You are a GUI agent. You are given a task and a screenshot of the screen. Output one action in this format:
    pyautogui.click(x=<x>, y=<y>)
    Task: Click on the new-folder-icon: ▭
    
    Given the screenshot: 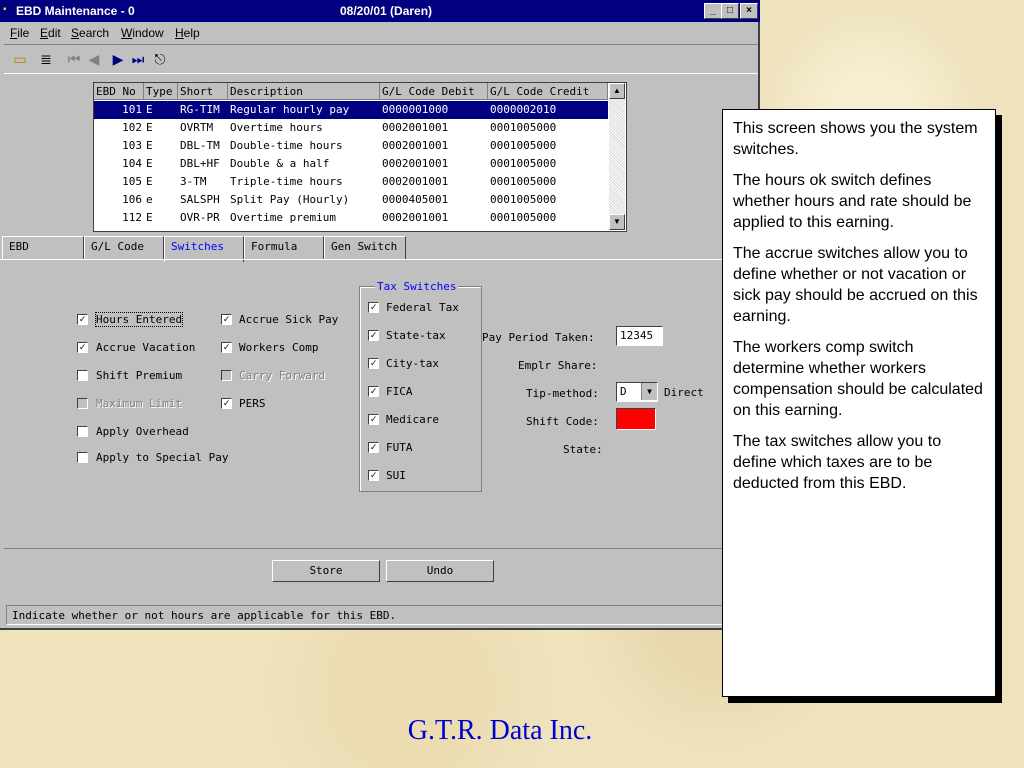 What is the action you would take?
    pyautogui.click(x=20, y=59)
    